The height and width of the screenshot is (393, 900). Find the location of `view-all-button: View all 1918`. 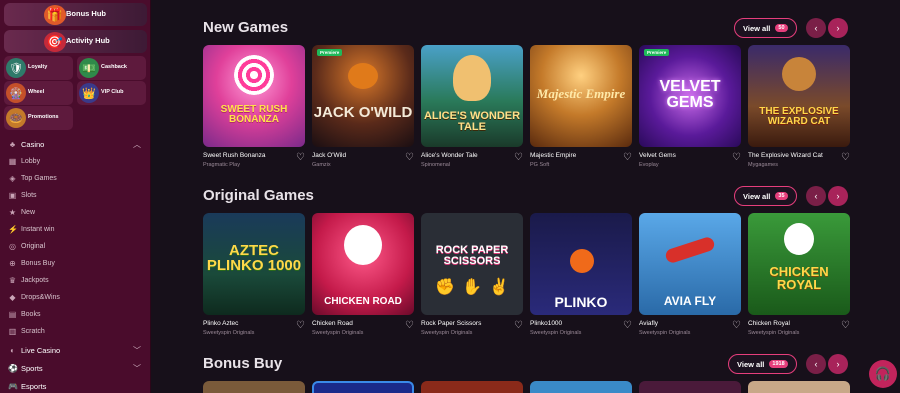

view-all-button: View all 1918 is located at coordinates (762, 364).